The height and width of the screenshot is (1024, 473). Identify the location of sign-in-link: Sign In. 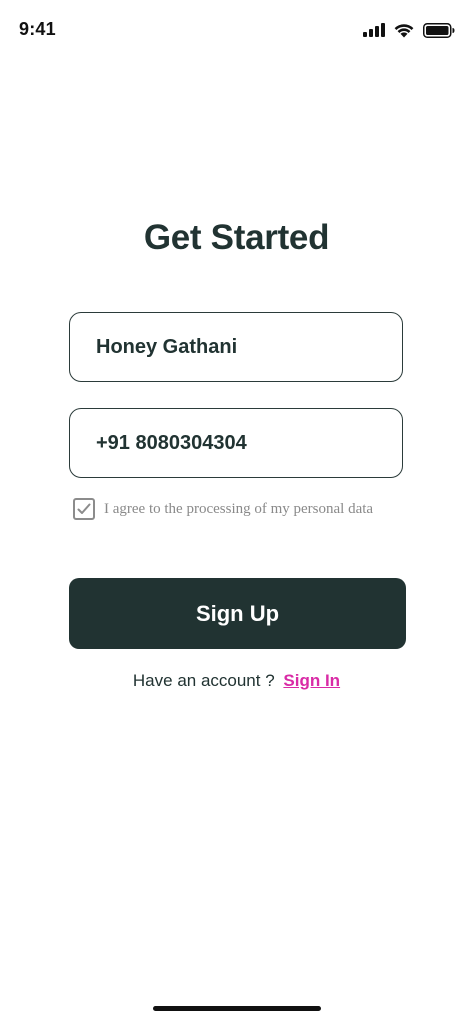
(311, 680).